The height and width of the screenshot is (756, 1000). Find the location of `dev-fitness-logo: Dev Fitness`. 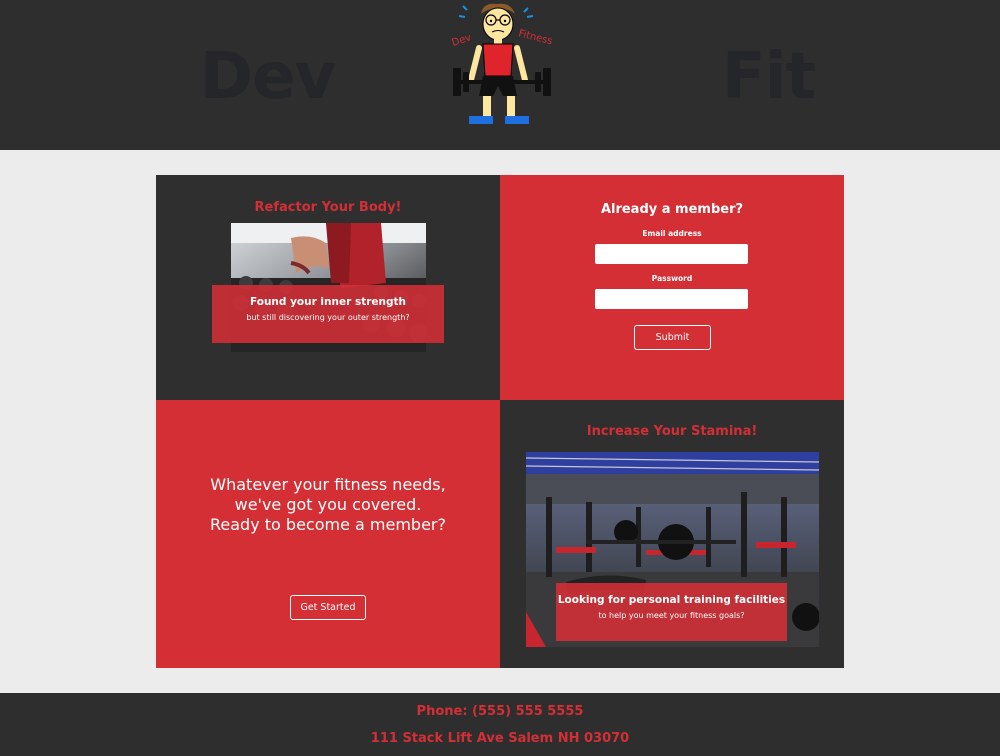

dev-fitness-logo: Dev Fitness is located at coordinates (502, 66).